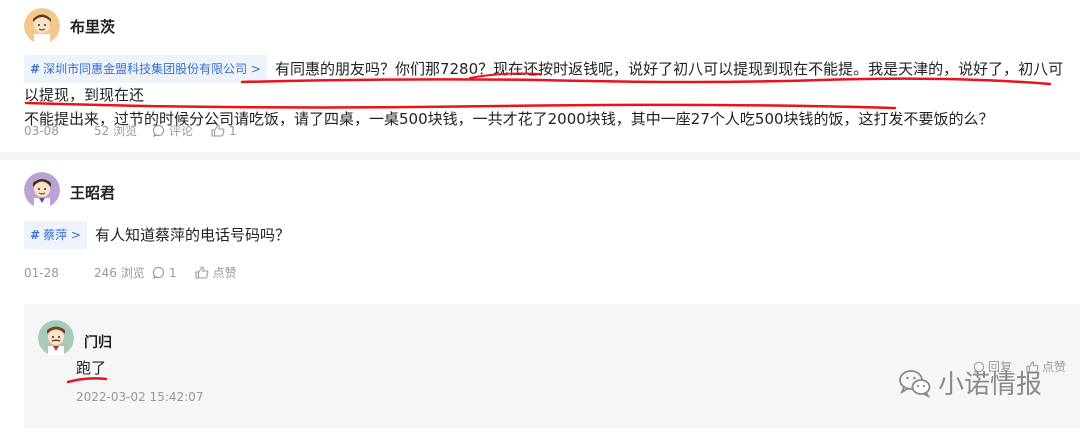 Image resolution: width=1080 pixels, height=432 pixels. I want to click on reply-date: 2022-03-02 15:42:07, so click(140, 397).